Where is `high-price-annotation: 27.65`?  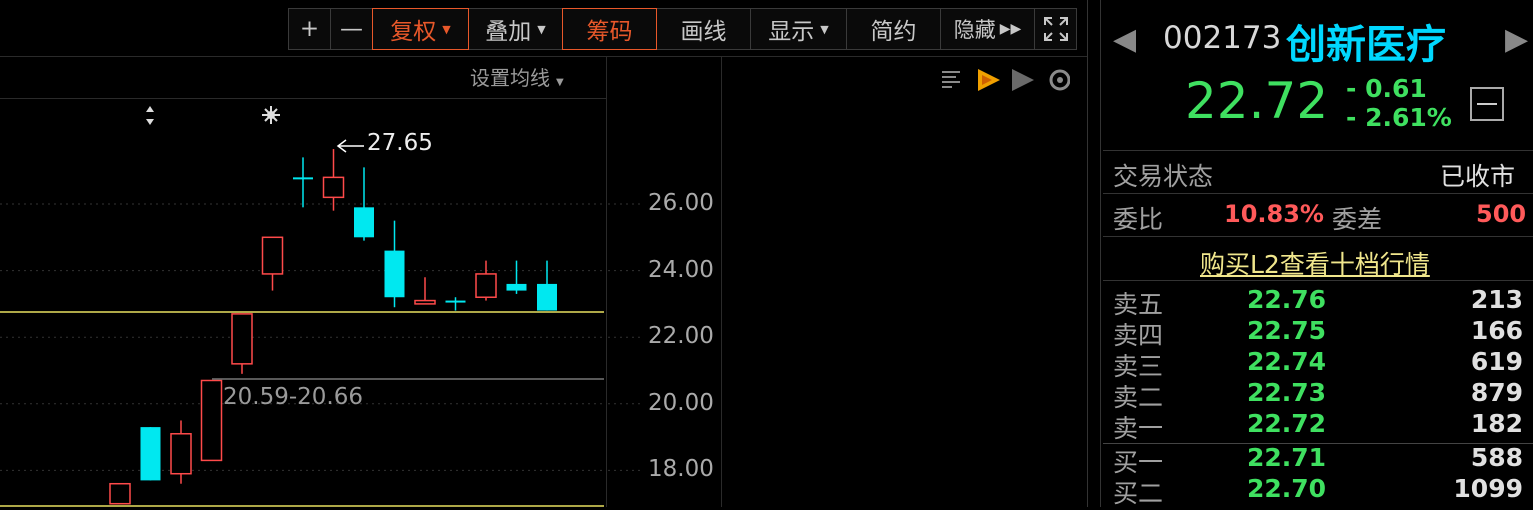
high-price-annotation: 27.65 is located at coordinates (400, 143).